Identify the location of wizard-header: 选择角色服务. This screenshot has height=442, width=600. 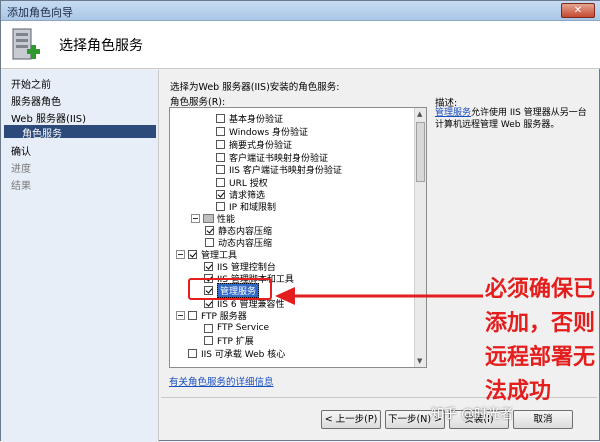
(300, 45).